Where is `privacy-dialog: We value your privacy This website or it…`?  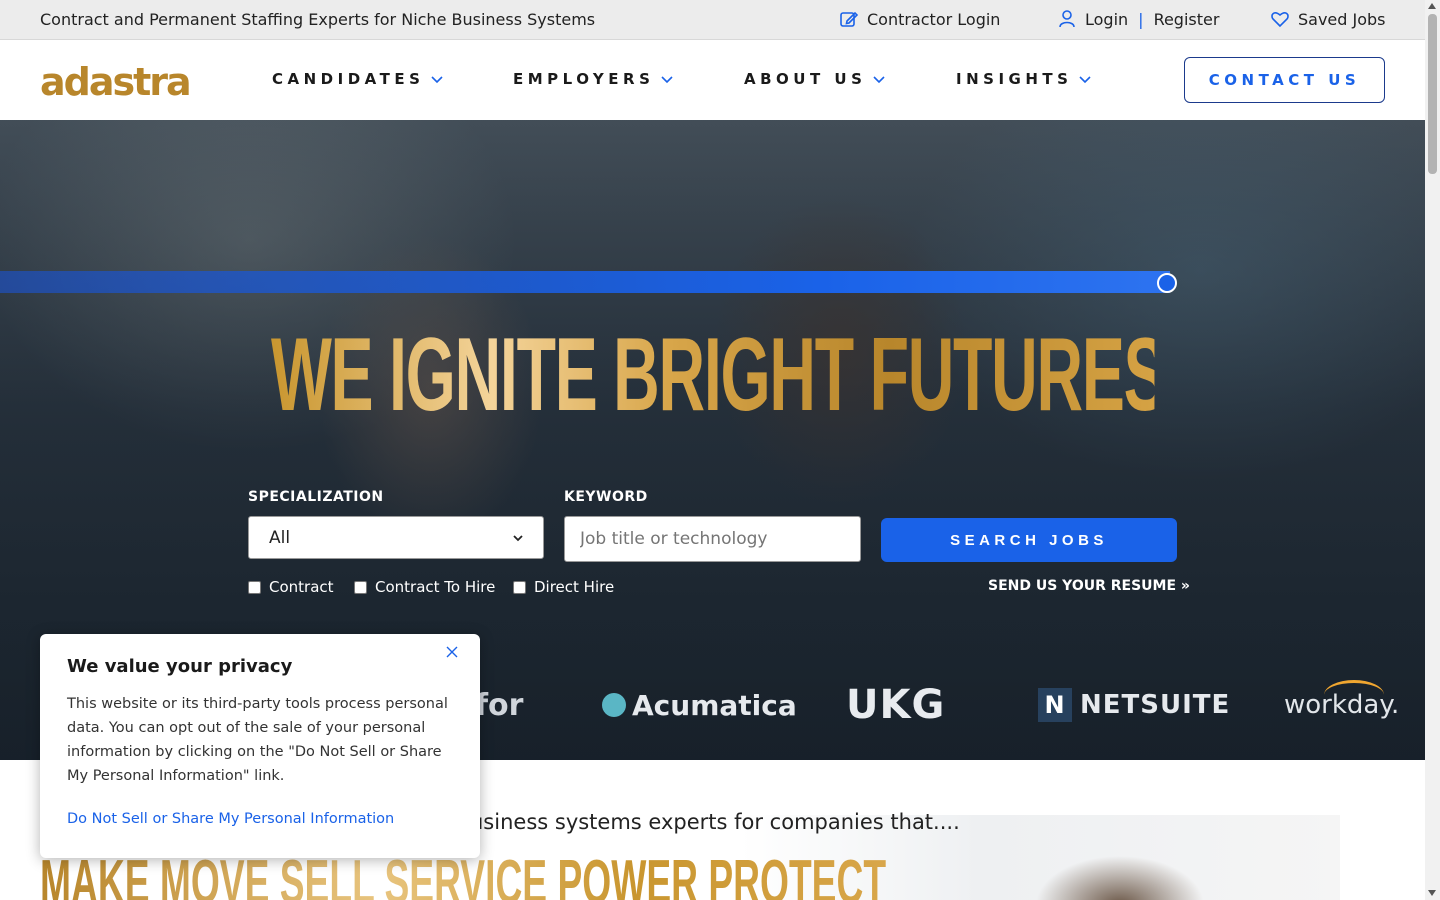
privacy-dialog: We value your privacy This website or it… is located at coordinates (260, 746).